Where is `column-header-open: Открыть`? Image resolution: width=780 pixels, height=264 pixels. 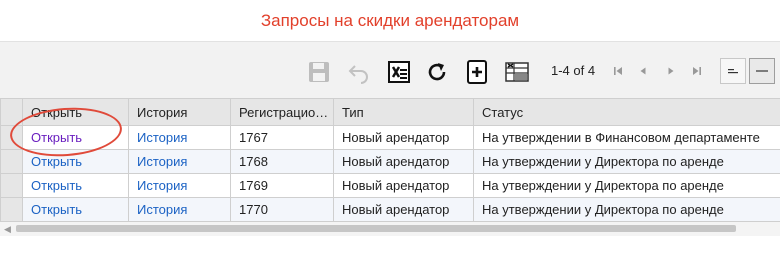
column-header-open: Открыть is located at coordinates (75, 112).